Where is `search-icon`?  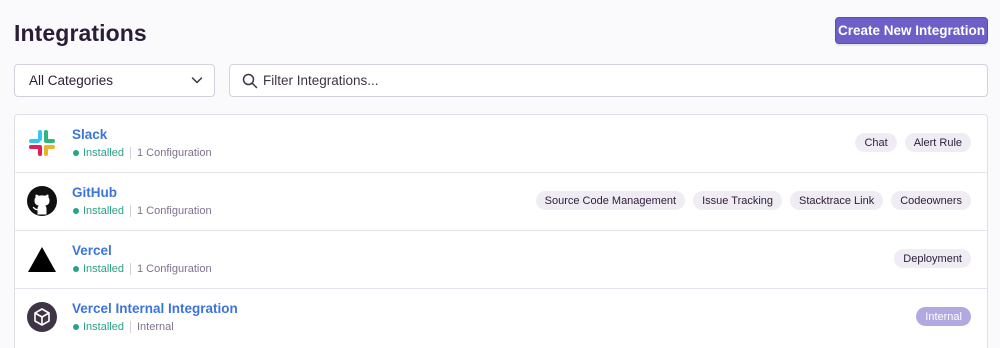 search-icon is located at coordinates (250, 81).